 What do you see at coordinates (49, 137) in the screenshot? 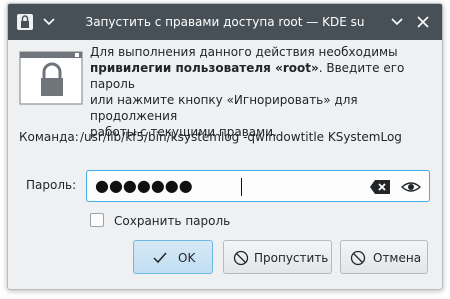
I see `command-label: Команда:` at bounding box center [49, 137].